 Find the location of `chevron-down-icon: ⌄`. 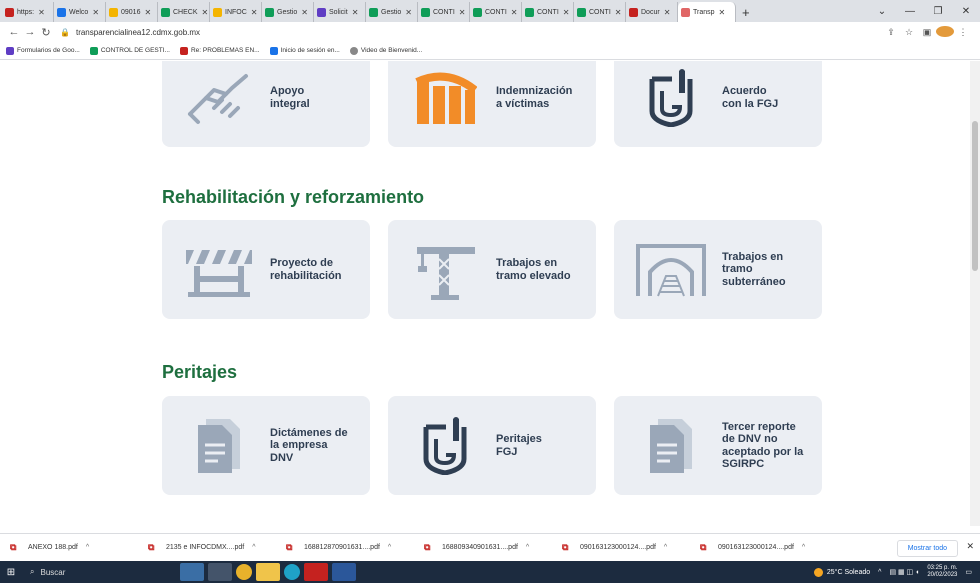

chevron-down-icon: ⌄ is located at coordinates (882, 11).